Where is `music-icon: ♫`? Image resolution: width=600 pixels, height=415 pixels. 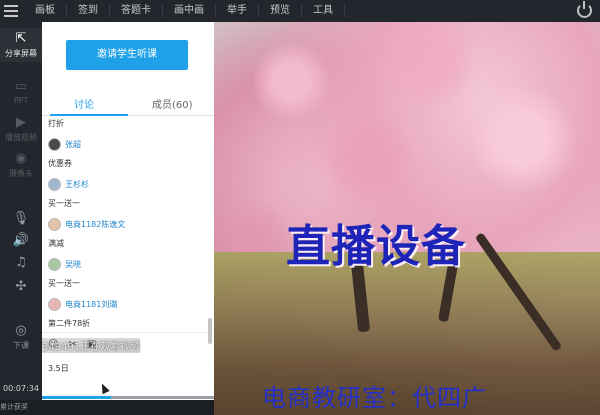 music-icon: ♫ is located at coordinates (21, 262).